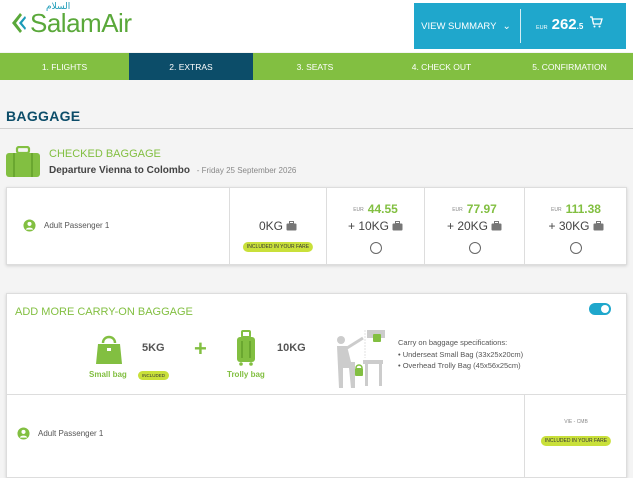 The image size is (633, 478). I want to click on section-divider, so click(316, 128).